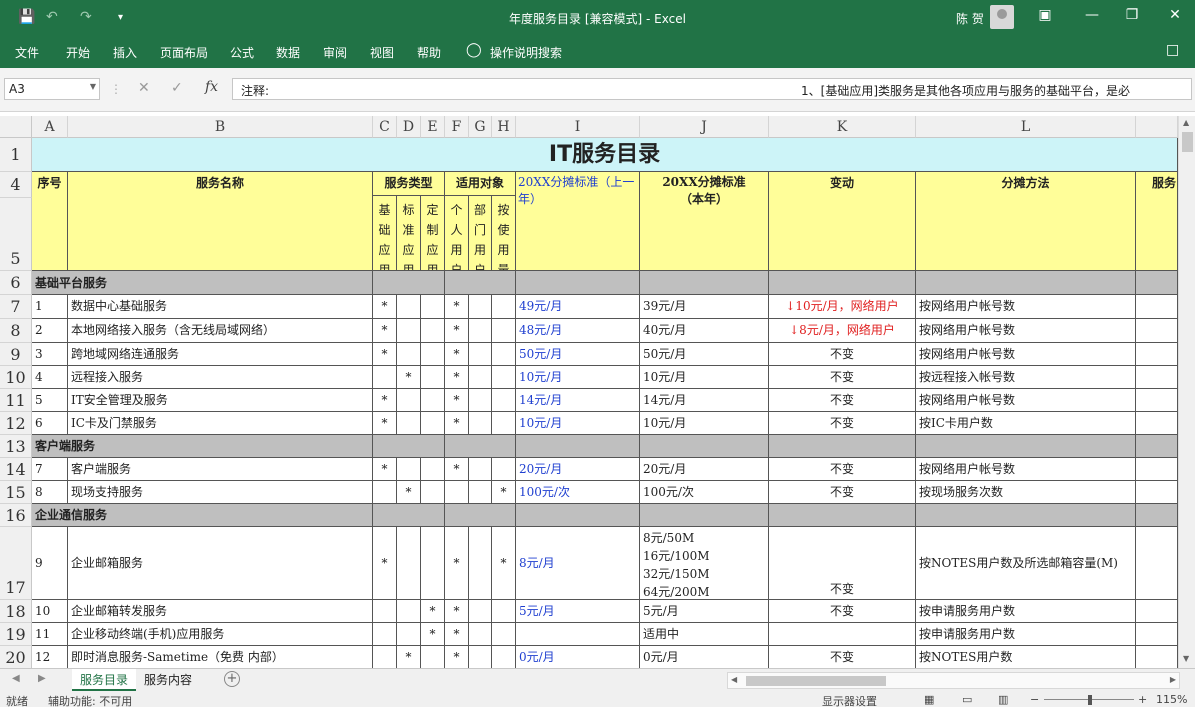 The image size is (1195, 707). I want to click on cell-prev-standard: 50元/月, so click(578, 354).